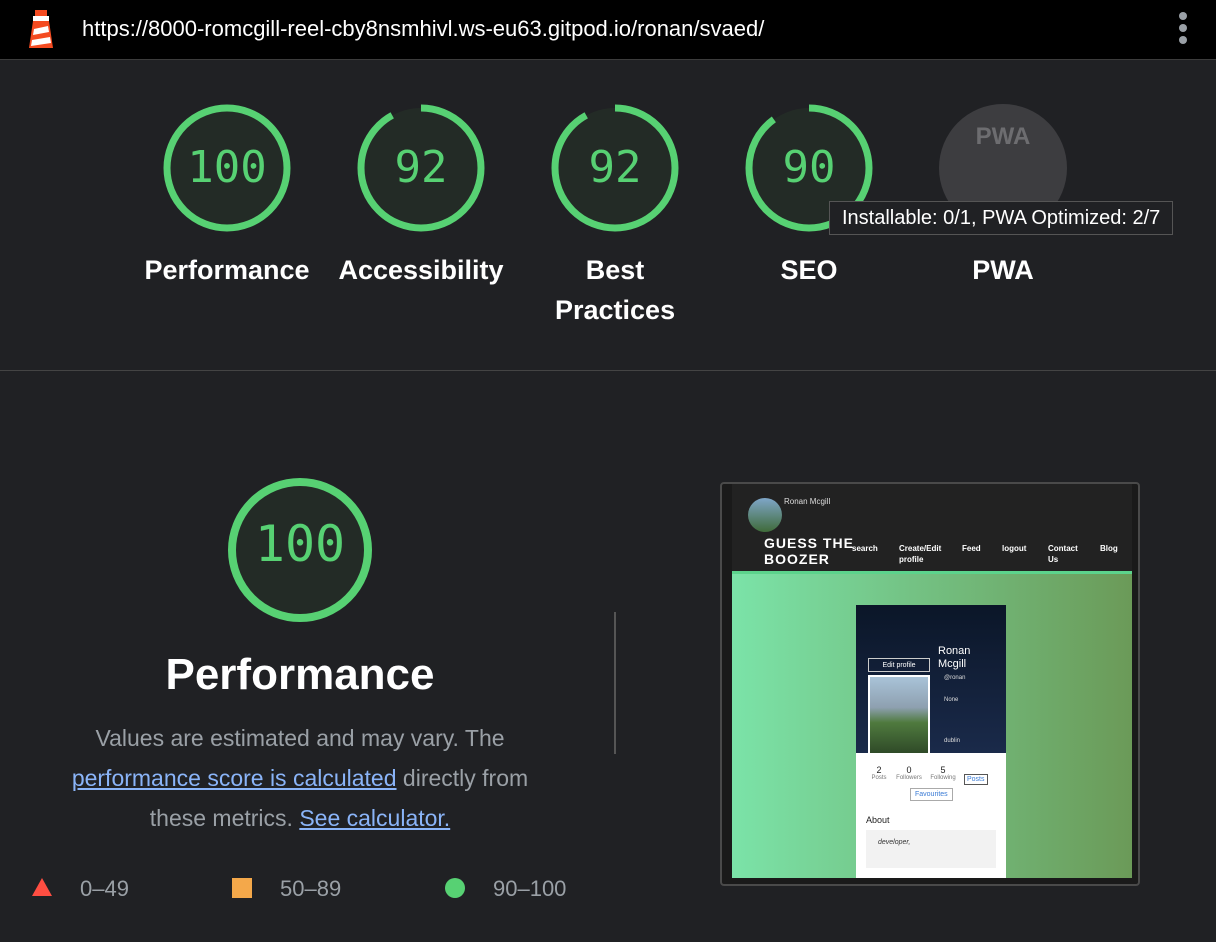 This screenshot has width=1216, height=942. What do you see at coordinates (374, 818) in the screenshot?
I see `see-calculator-link: See calculator.` at bounding box center [374, 818].